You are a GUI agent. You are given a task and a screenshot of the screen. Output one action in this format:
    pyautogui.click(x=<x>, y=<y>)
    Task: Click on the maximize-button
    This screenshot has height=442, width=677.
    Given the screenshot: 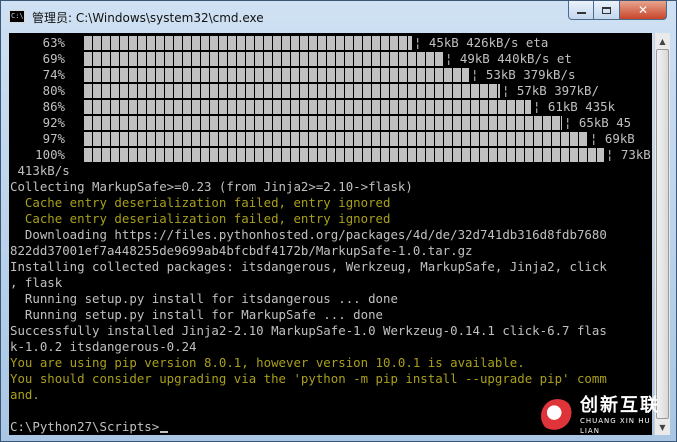 What is the action you would take?
    pyautogui.click(x=607, y=10)
    